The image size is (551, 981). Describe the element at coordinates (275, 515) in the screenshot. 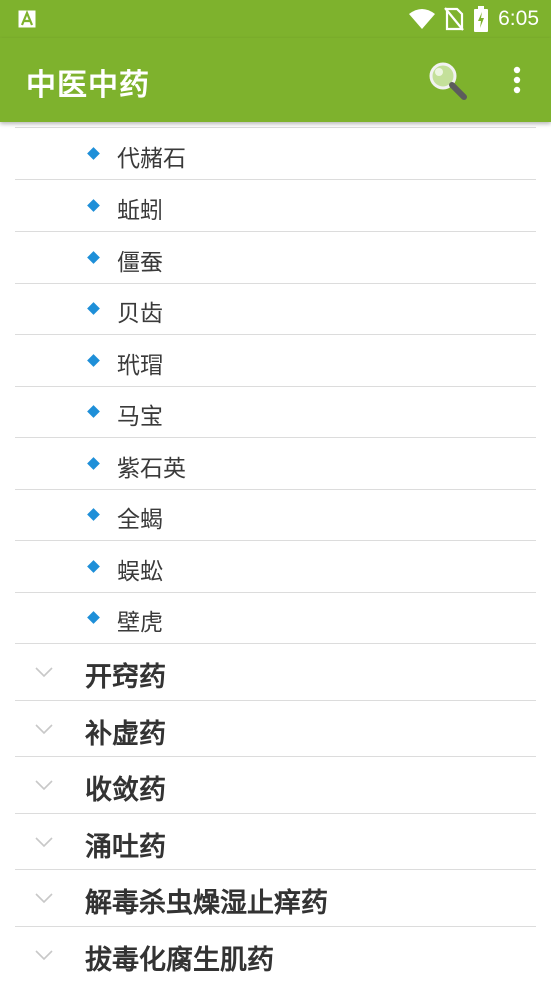

I see `list-item: 全蝎` at that location.